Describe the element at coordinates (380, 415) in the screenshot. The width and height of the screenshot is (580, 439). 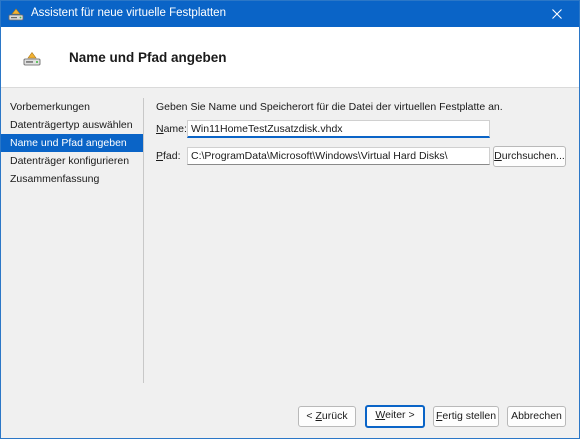
I see `next-accel: W` at that location.